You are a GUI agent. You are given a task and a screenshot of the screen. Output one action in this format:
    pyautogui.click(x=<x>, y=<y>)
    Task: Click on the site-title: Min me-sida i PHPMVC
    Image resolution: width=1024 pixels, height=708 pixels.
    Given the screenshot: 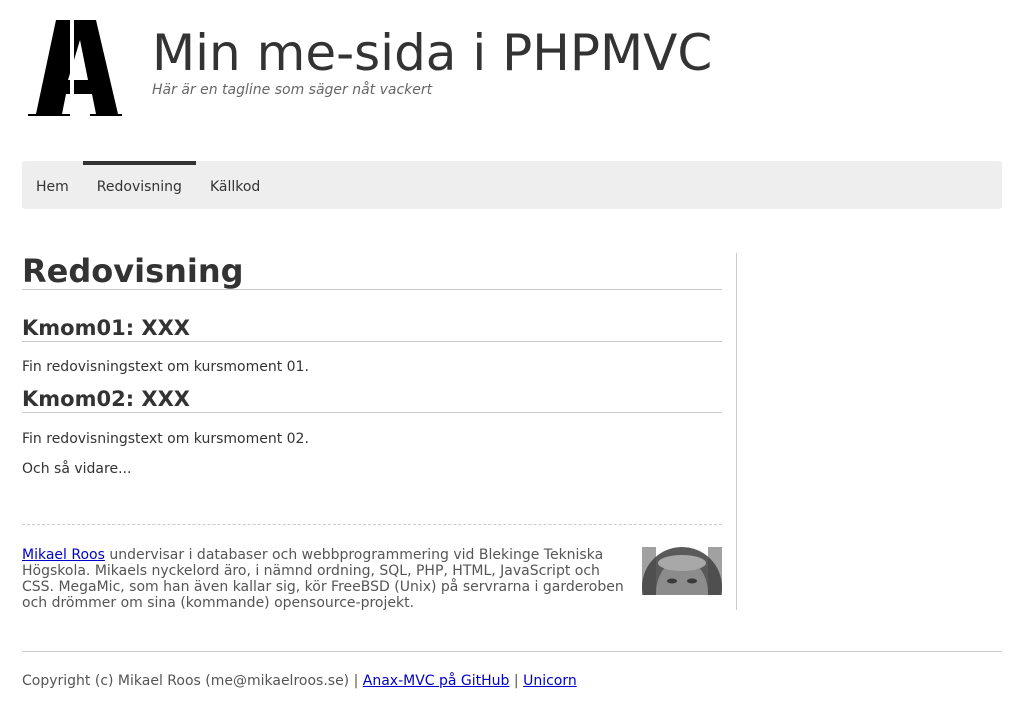 What is the action you would take?
    pyautogui.click(x=432, y=53)
    